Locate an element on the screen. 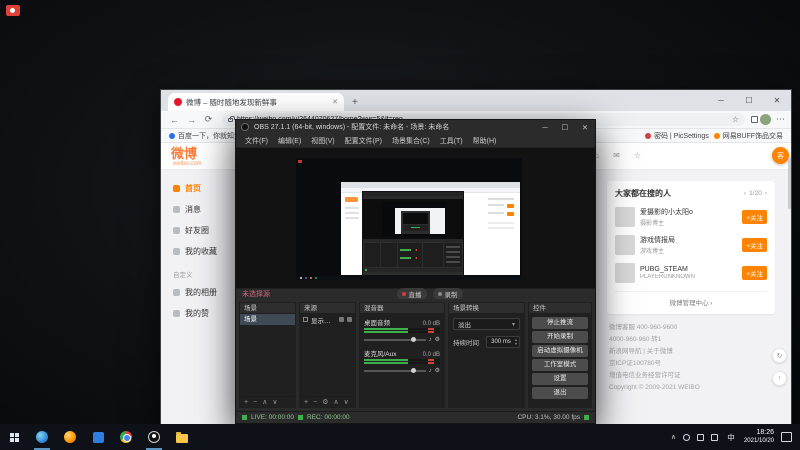 Image resolution: width=800 pixels, height=450 pixels. sidebar-item-album: 我的相册 is located at coordinates (206, 292).